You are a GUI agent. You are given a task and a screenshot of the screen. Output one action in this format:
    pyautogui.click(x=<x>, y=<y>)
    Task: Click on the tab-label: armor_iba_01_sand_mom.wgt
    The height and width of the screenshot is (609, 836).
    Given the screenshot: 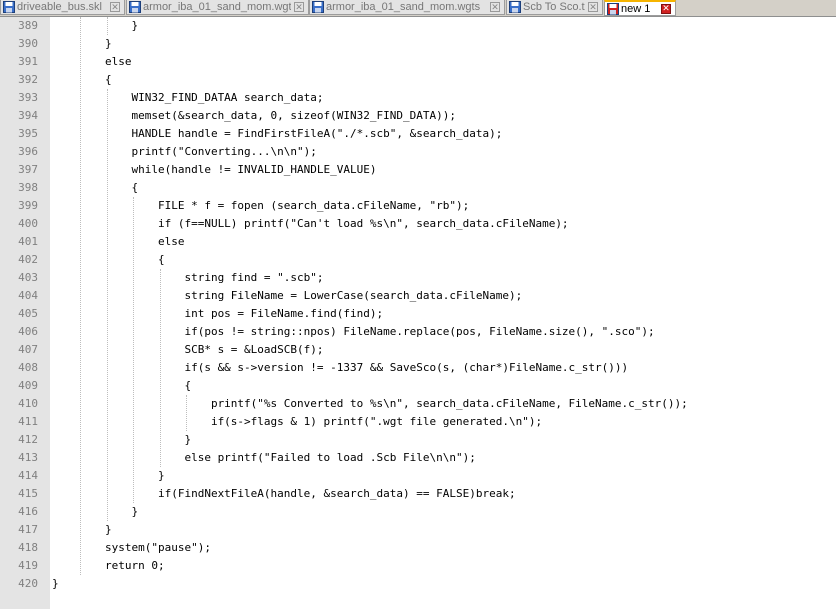 What is the action you would take?
    pyautogui.click(x=217, y=7)
    